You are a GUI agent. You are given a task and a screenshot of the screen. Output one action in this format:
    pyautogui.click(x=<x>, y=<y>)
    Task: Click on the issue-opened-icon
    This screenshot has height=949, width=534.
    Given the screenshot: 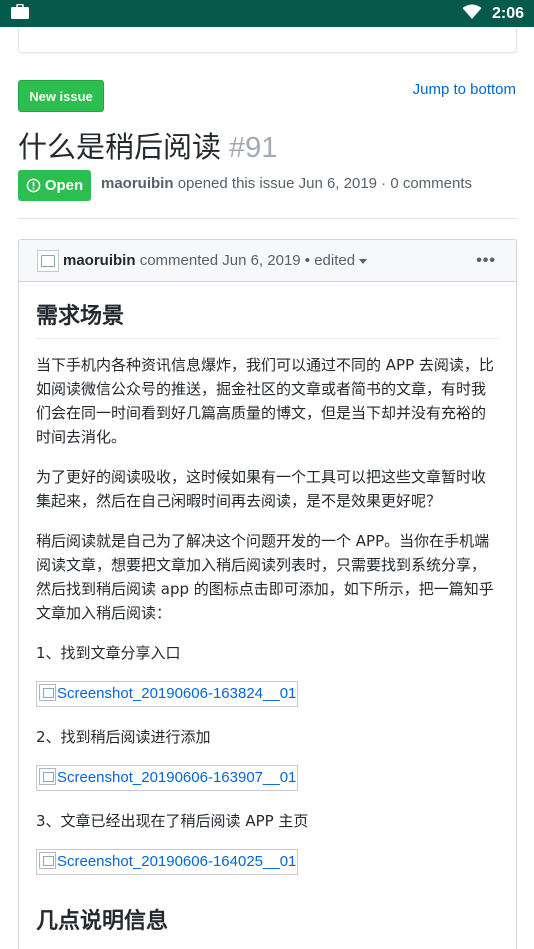 What is the action you would take?
    pyautogui.click(x=33, y=185)
    